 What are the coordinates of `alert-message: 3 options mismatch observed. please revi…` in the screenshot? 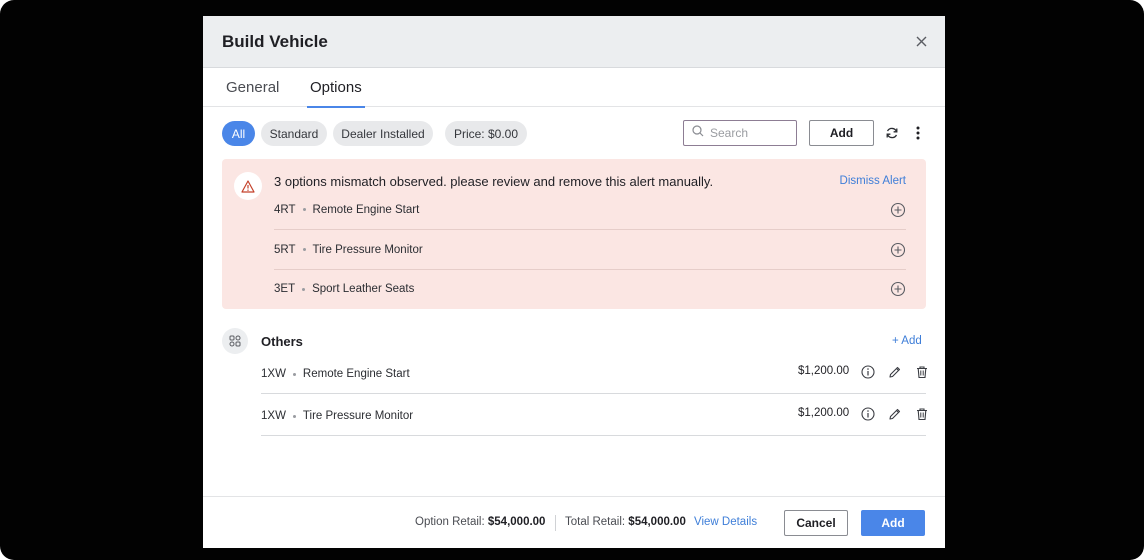 It's located at (494, 181).